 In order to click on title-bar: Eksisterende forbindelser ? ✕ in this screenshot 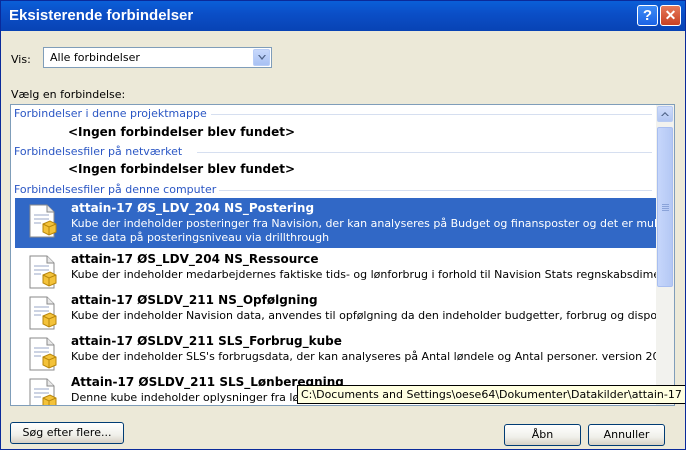, I will do `click(343, 16)`.